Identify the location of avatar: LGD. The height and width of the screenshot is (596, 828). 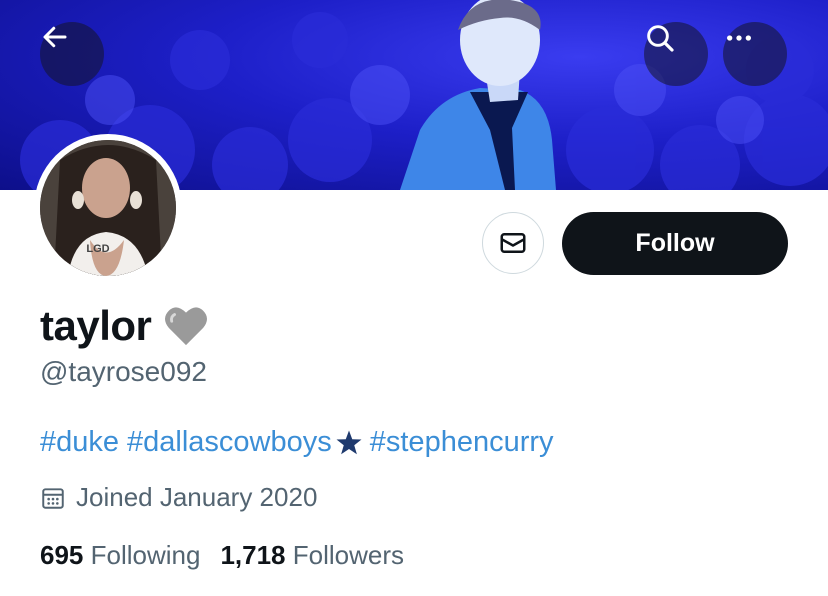
(108, 208).